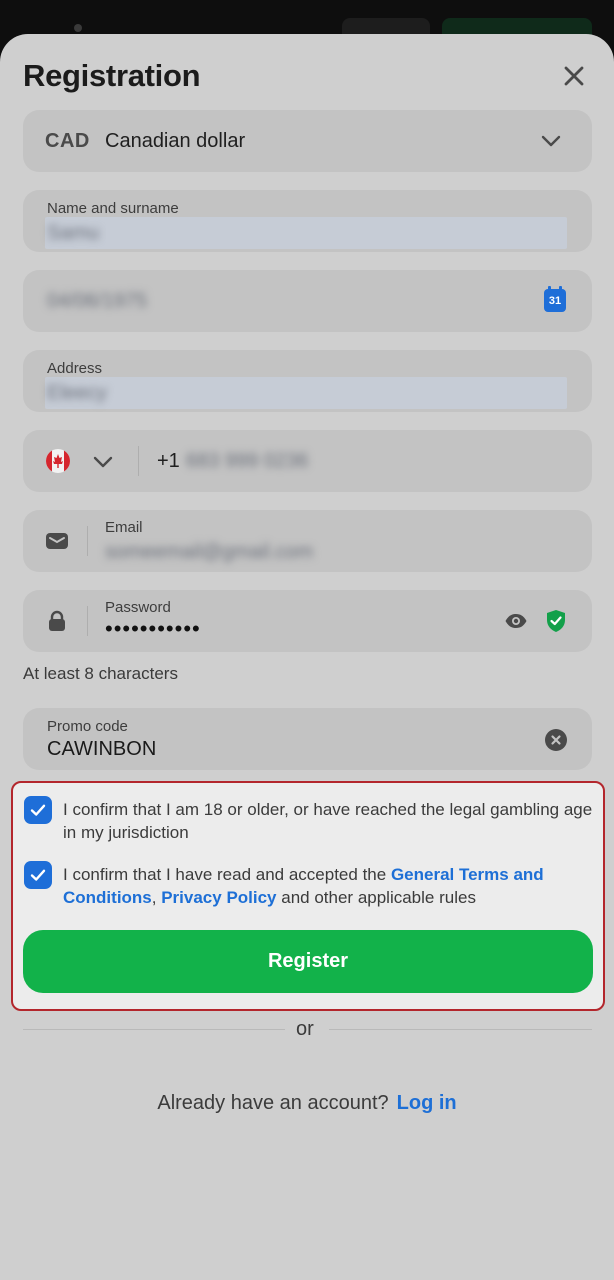 The width and height of the screenshot is (614, 1280). I want to click on terms-comma: ,, so click(156, 897).